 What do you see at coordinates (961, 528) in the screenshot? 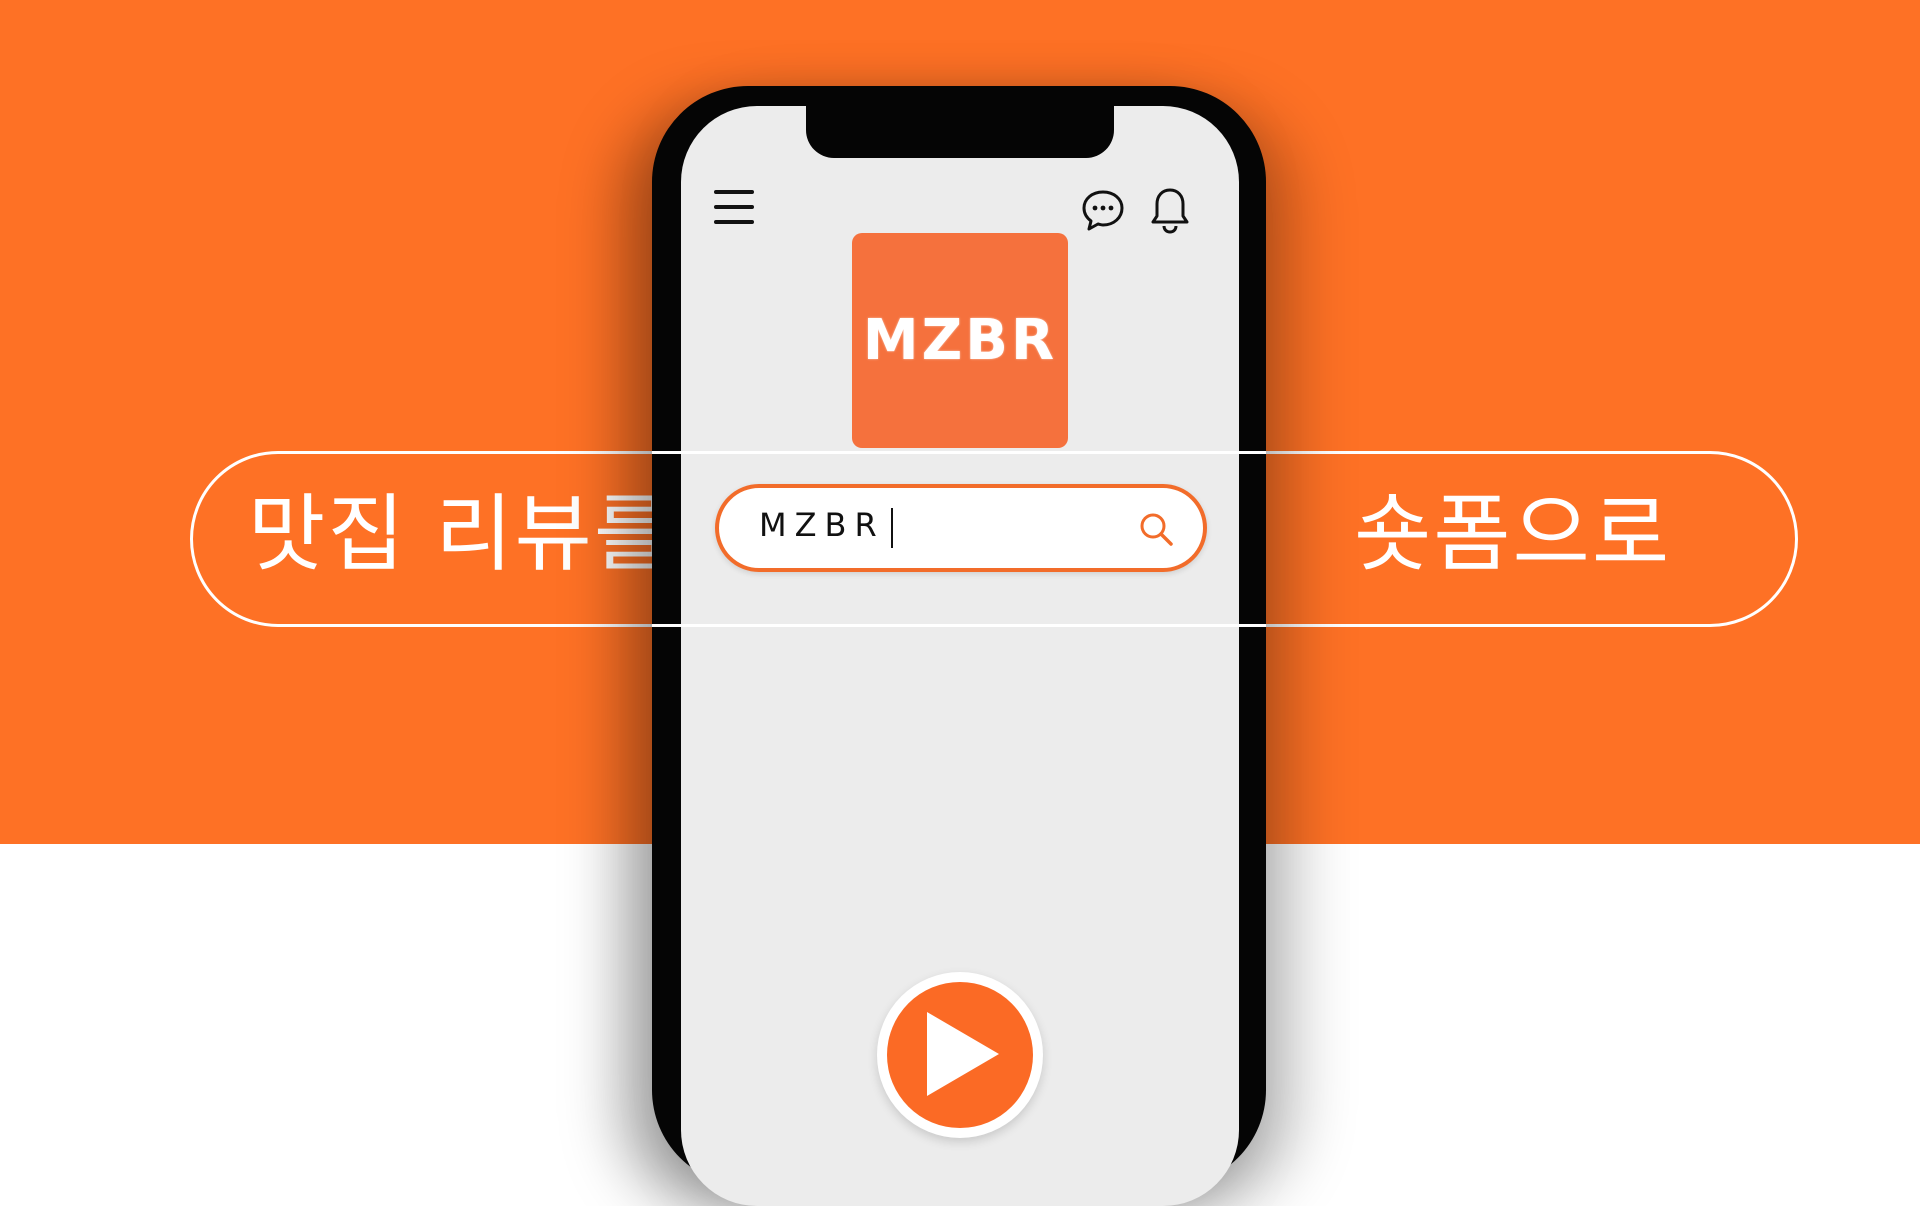
I see `search-input: MZBR` at bounding box center [961, 528].